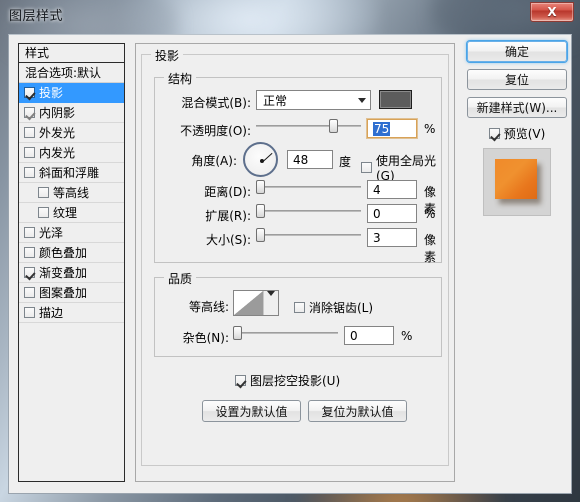 This screenshot has width=580, height=502. What do you see at coordinates (430, 214) in the screenshot?
I see `spread-unit: %` at bounding box center [430, 214].